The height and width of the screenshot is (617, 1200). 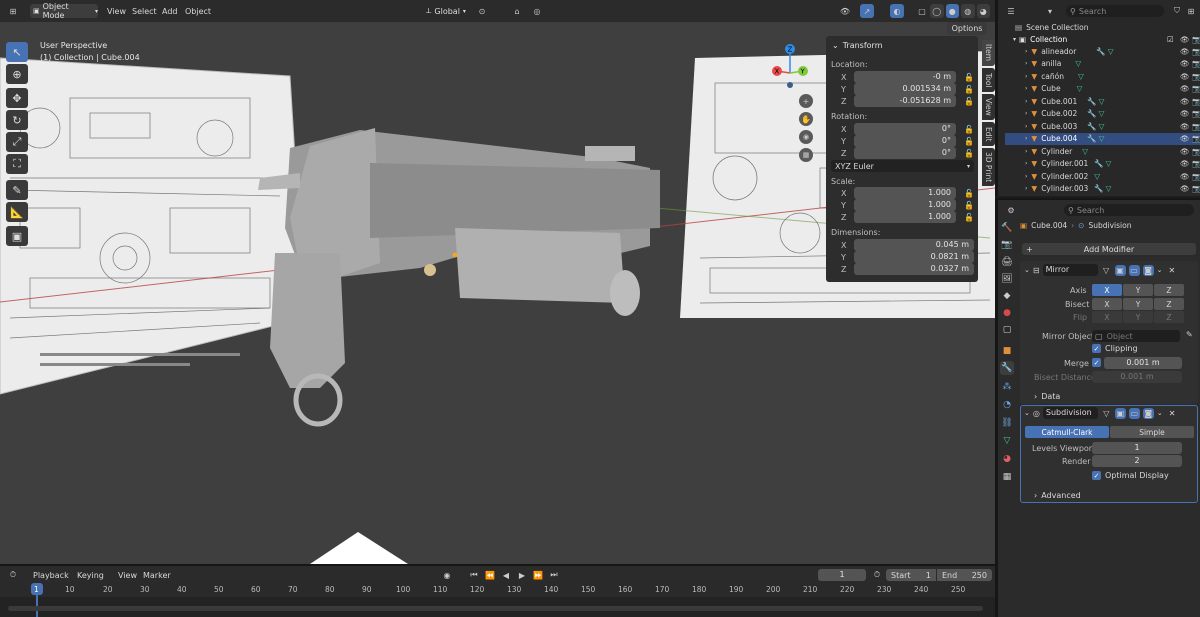 I want to click on menu-playback: Playback, so click(x=51, y=575).